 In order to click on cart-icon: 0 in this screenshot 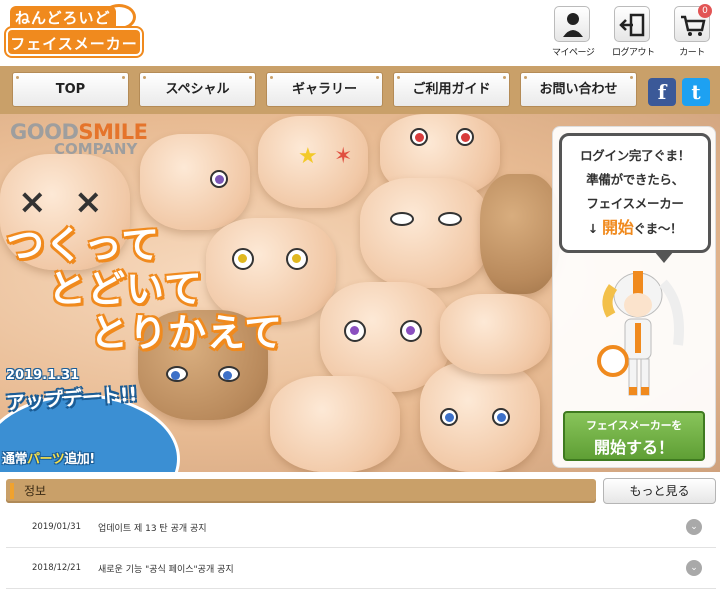, I will do `click(693, 23)`.